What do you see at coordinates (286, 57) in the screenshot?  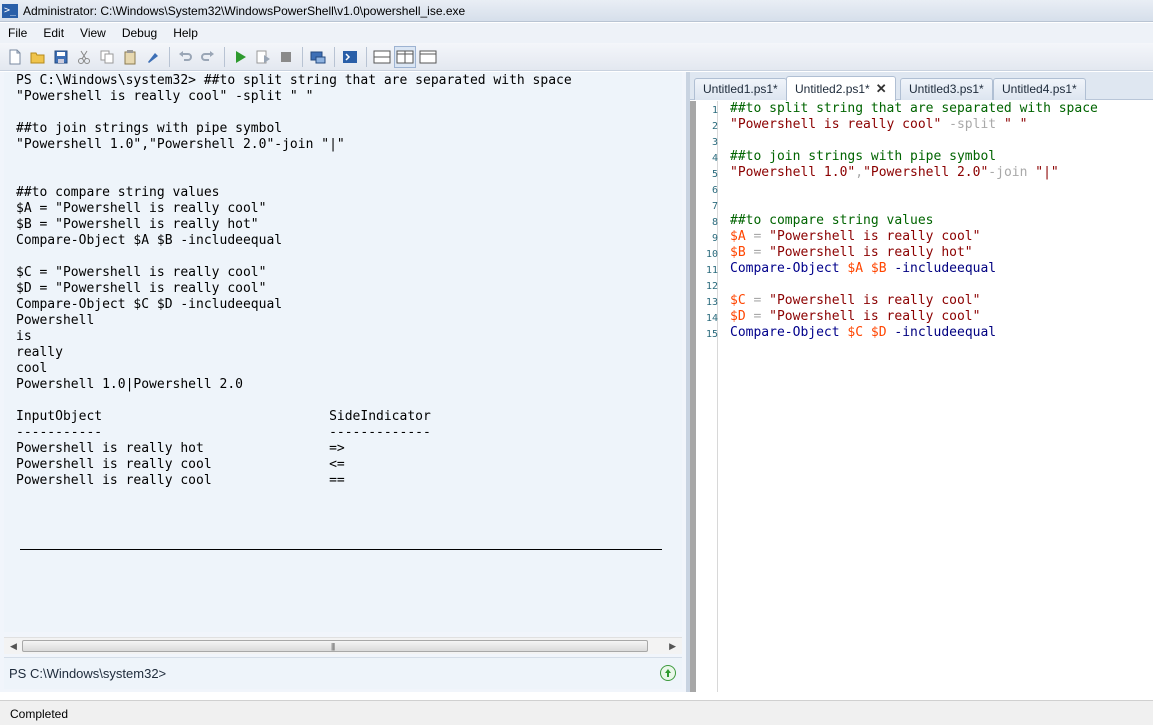 I see `stop-icon` at bounding box center [286, 57].